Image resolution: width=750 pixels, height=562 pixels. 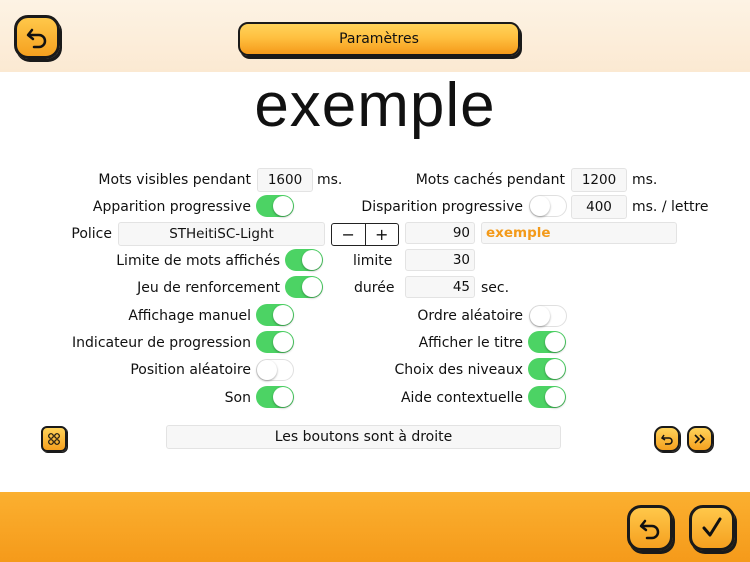 What do you see at coordinates (330, 180) in the screenshot?
I see `visible-unit: ms.` at bounding box center [330, 180].